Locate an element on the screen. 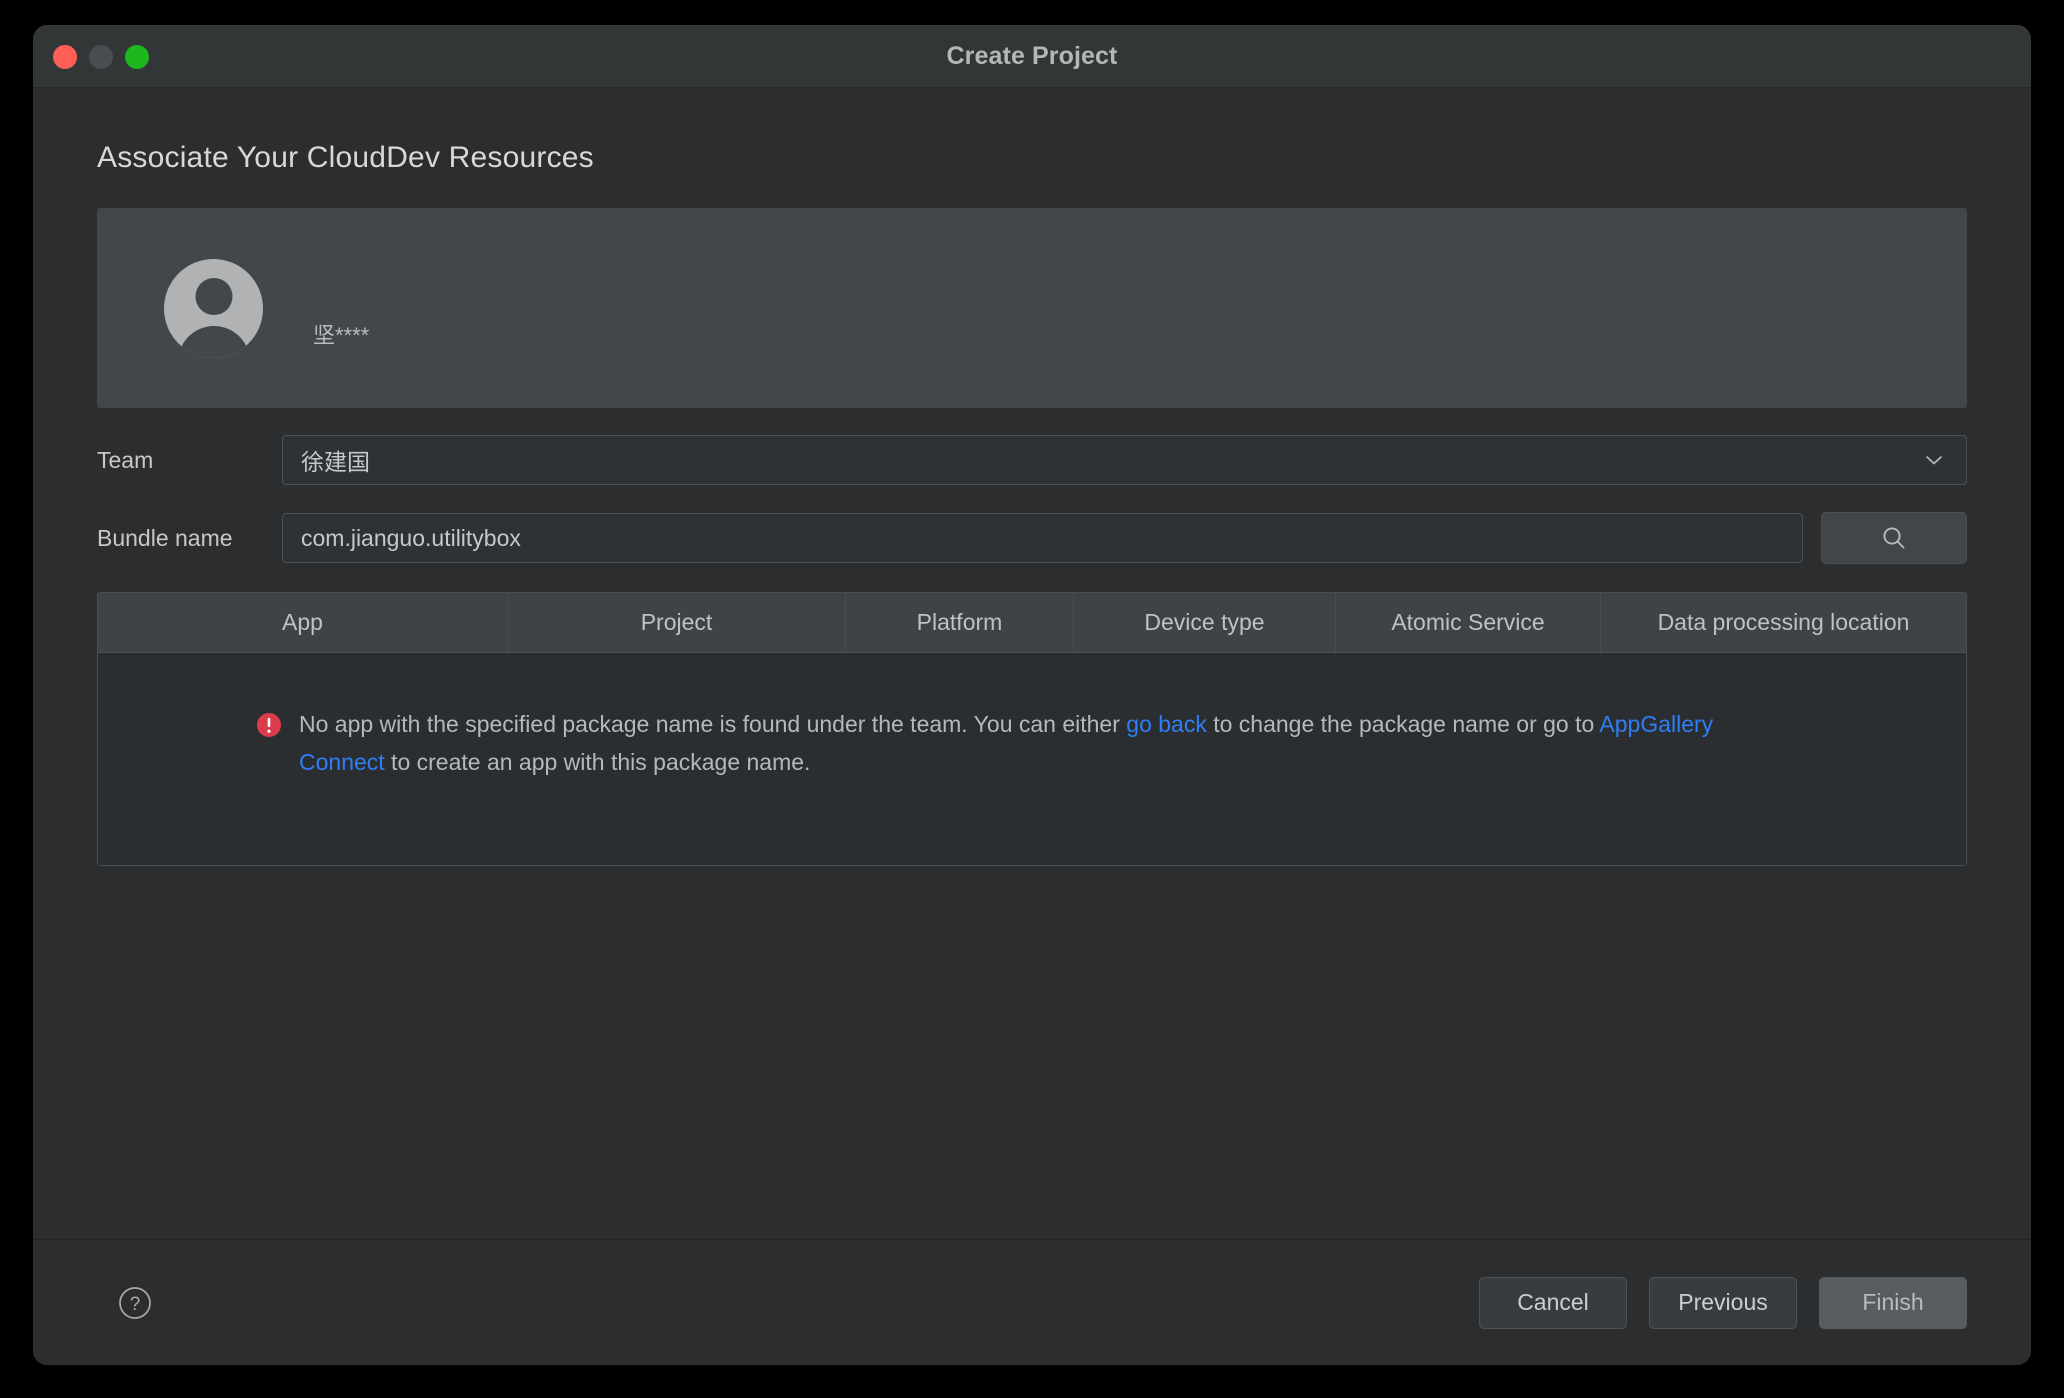 This screenshot has width=2064, height=1398. traffic-lights is located at coordinates (101, 56).